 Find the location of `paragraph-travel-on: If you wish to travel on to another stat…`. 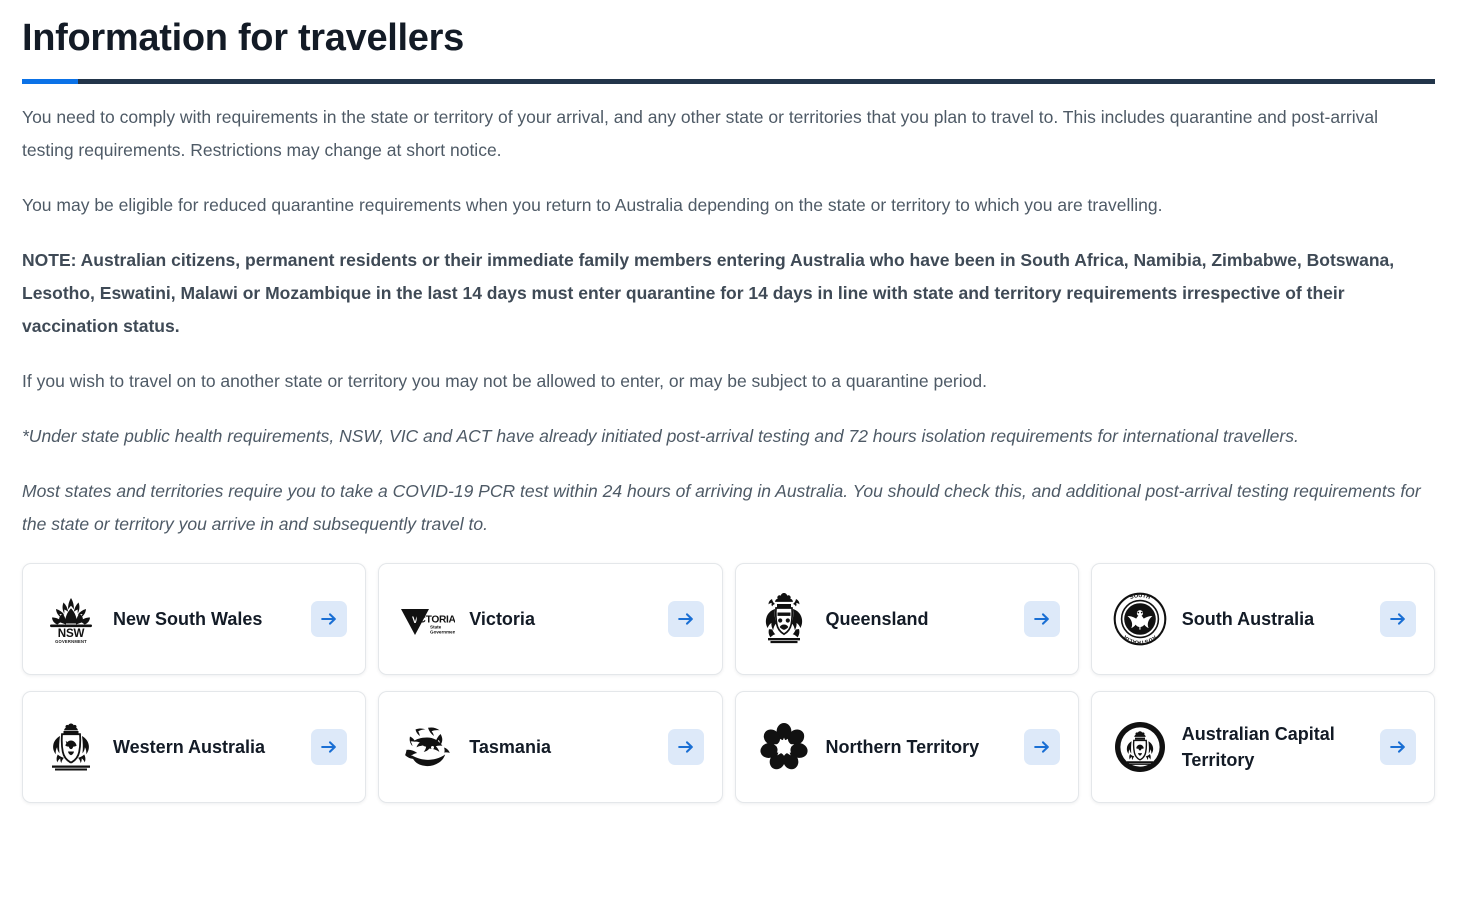

paragraph-travel-on: If you wish to travel on to another stat… is located at coordinates (504, 380).